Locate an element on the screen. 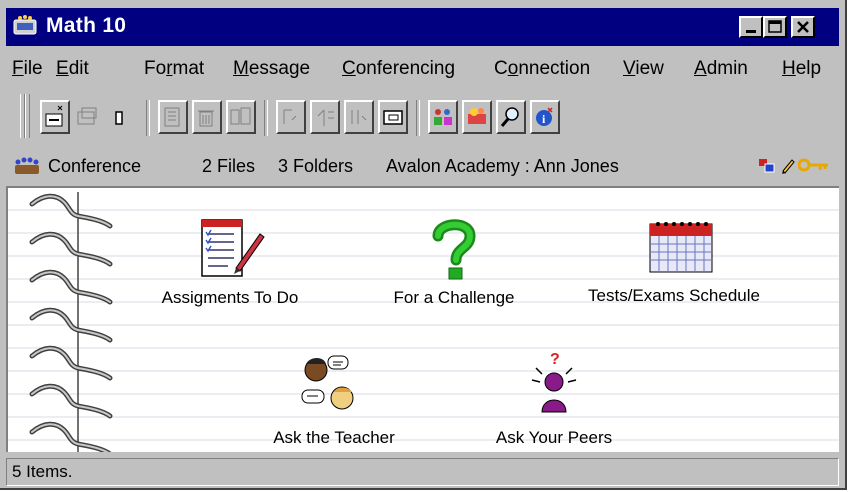 Image resolution: width=850 pixels, height=492 pixels. status-panel is located at coordinates (422, 472).